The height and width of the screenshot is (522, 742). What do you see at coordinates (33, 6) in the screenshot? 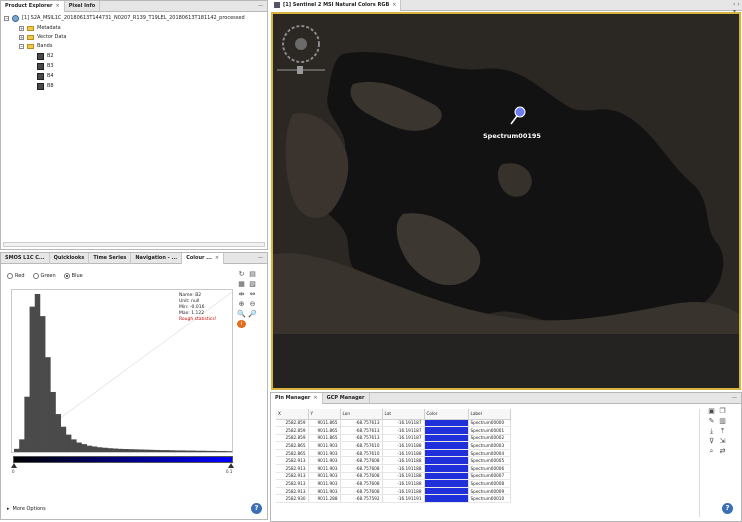
I see `tab-product-explorer: Product Explorer ×` at bounding box center [33, 6].